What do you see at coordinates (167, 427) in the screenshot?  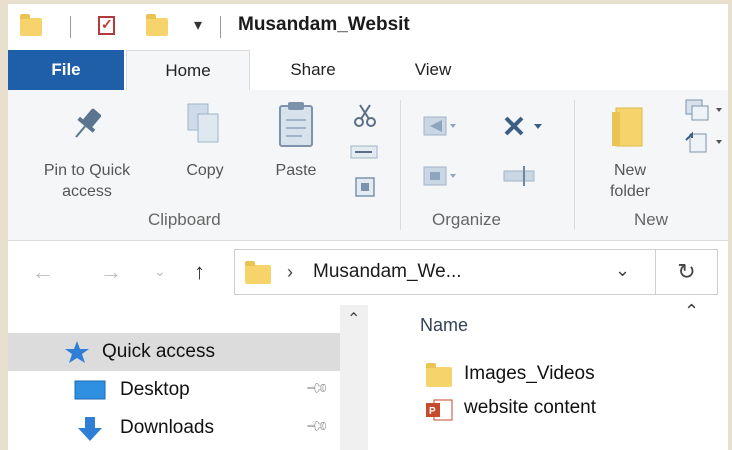 I see `nav-item-label: Downloads` at bounding box center [167, 427].